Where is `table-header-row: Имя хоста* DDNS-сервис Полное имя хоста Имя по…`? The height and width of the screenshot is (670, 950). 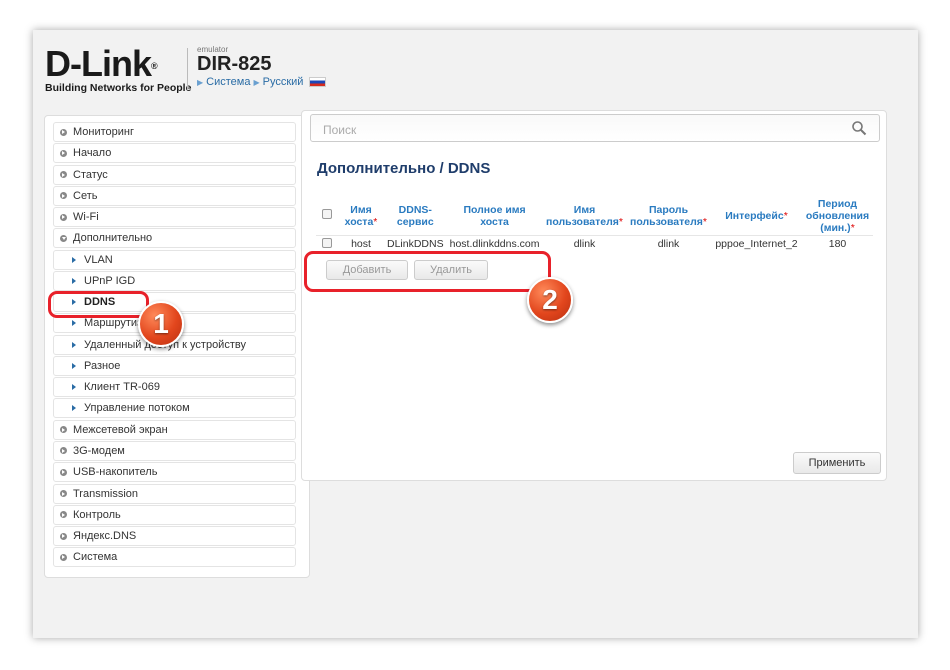 table-header-row: Имя хоста* DDNS-сервис Полное имя хоста Имя по… is located at coordinates (594, 216).